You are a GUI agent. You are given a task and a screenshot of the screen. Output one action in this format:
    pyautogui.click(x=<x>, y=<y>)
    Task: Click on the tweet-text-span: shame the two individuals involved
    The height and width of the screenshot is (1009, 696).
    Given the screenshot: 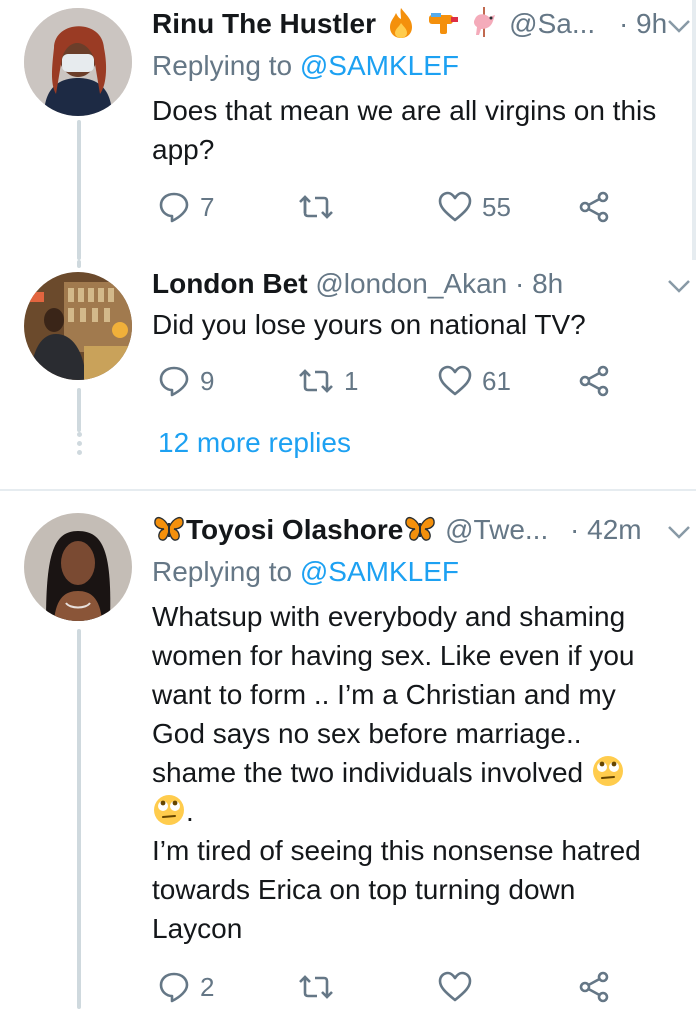 What is the action you would take?
    pyautogui.click(x=368, y=772)
    